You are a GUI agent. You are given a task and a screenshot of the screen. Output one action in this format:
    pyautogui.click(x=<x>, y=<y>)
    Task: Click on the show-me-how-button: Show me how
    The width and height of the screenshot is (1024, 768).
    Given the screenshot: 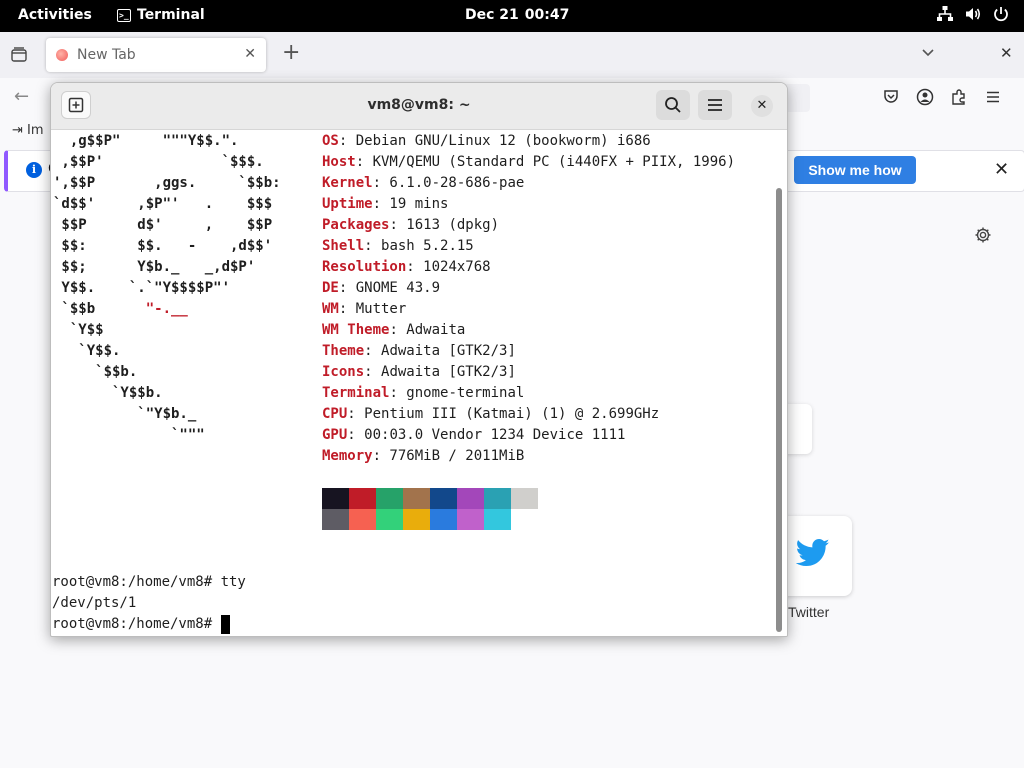 What is the action you would take?
    pyautogui.click(x=855, y=170)
    